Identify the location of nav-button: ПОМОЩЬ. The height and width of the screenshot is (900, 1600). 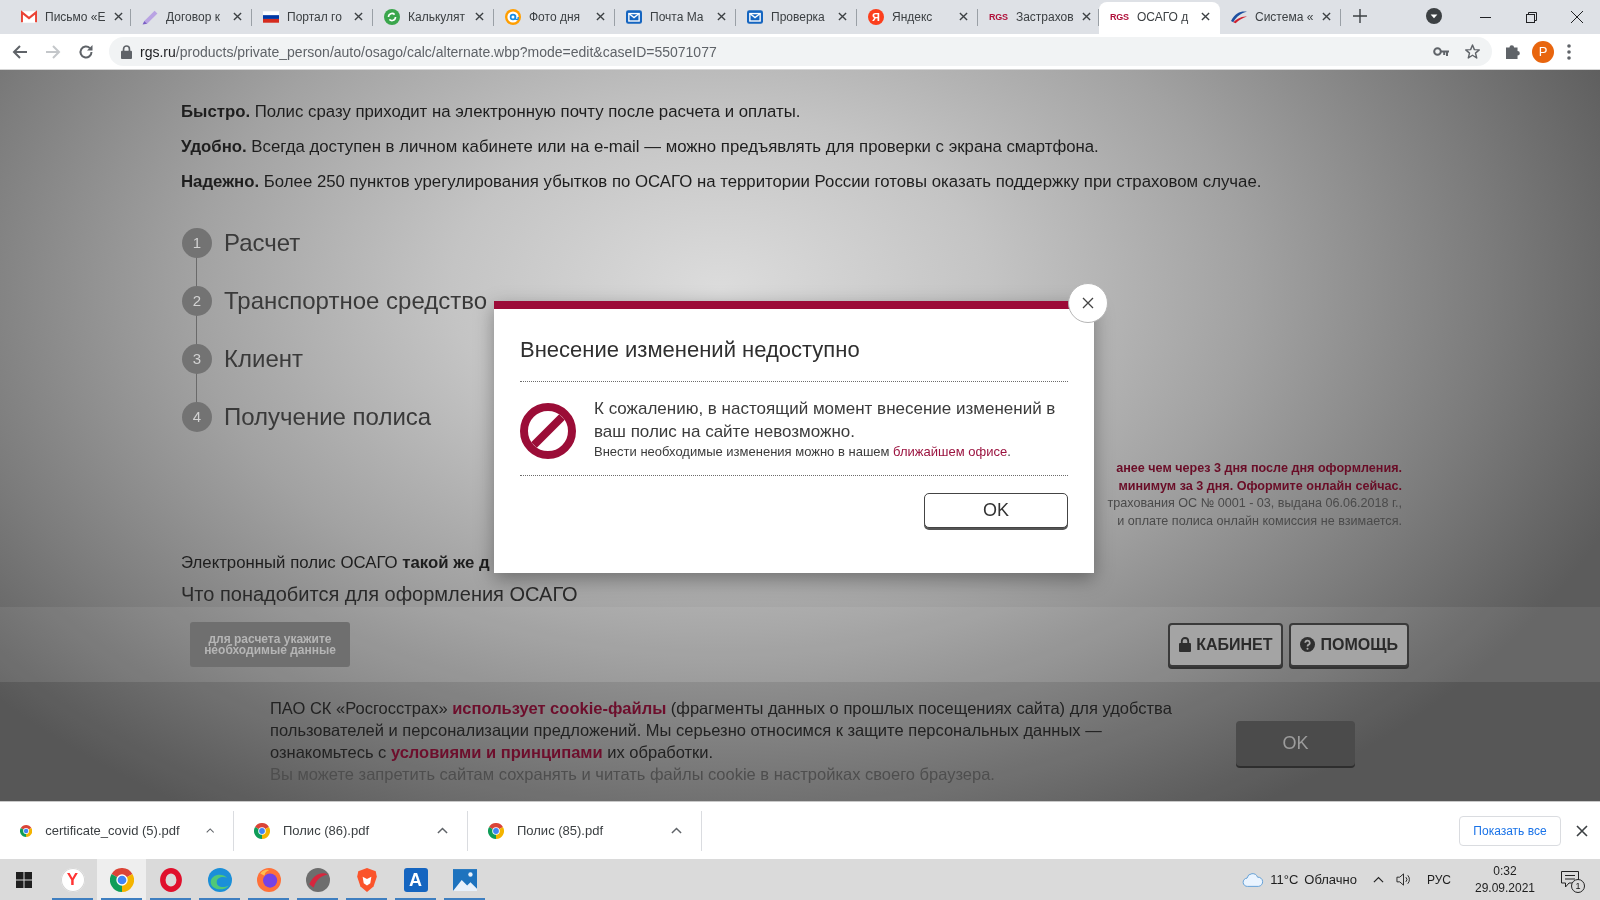
(1349, 644).